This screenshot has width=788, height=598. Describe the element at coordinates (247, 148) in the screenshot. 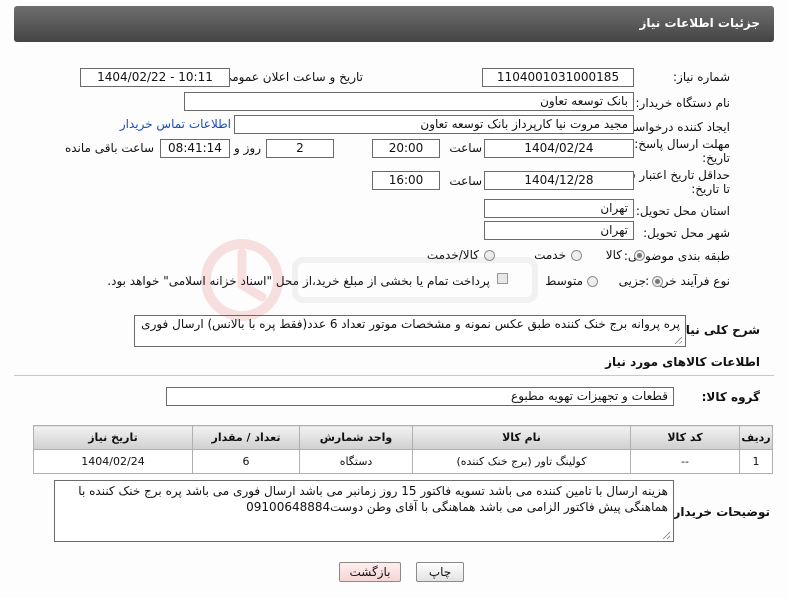

I see `days-label: روز و` at that location.